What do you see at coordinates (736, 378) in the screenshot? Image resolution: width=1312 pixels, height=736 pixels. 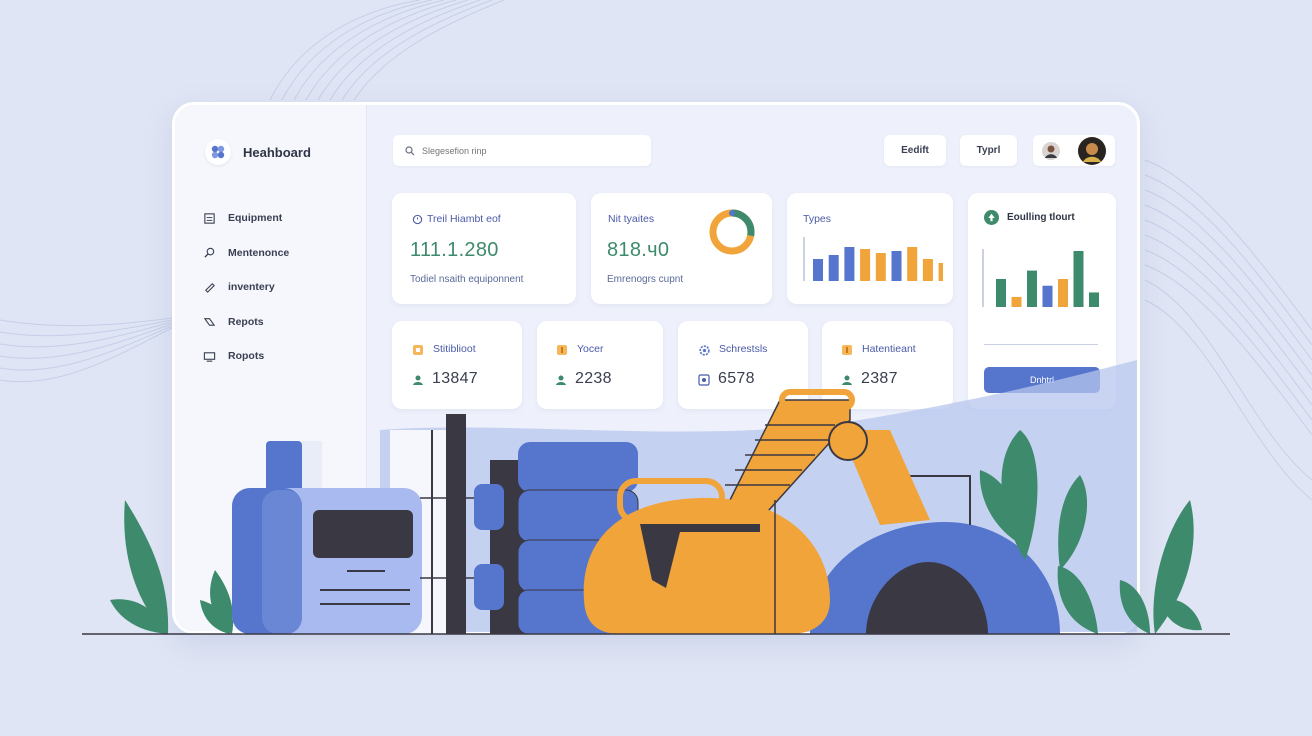 I see `card-value: 6578` at bounding box center [736, 378].